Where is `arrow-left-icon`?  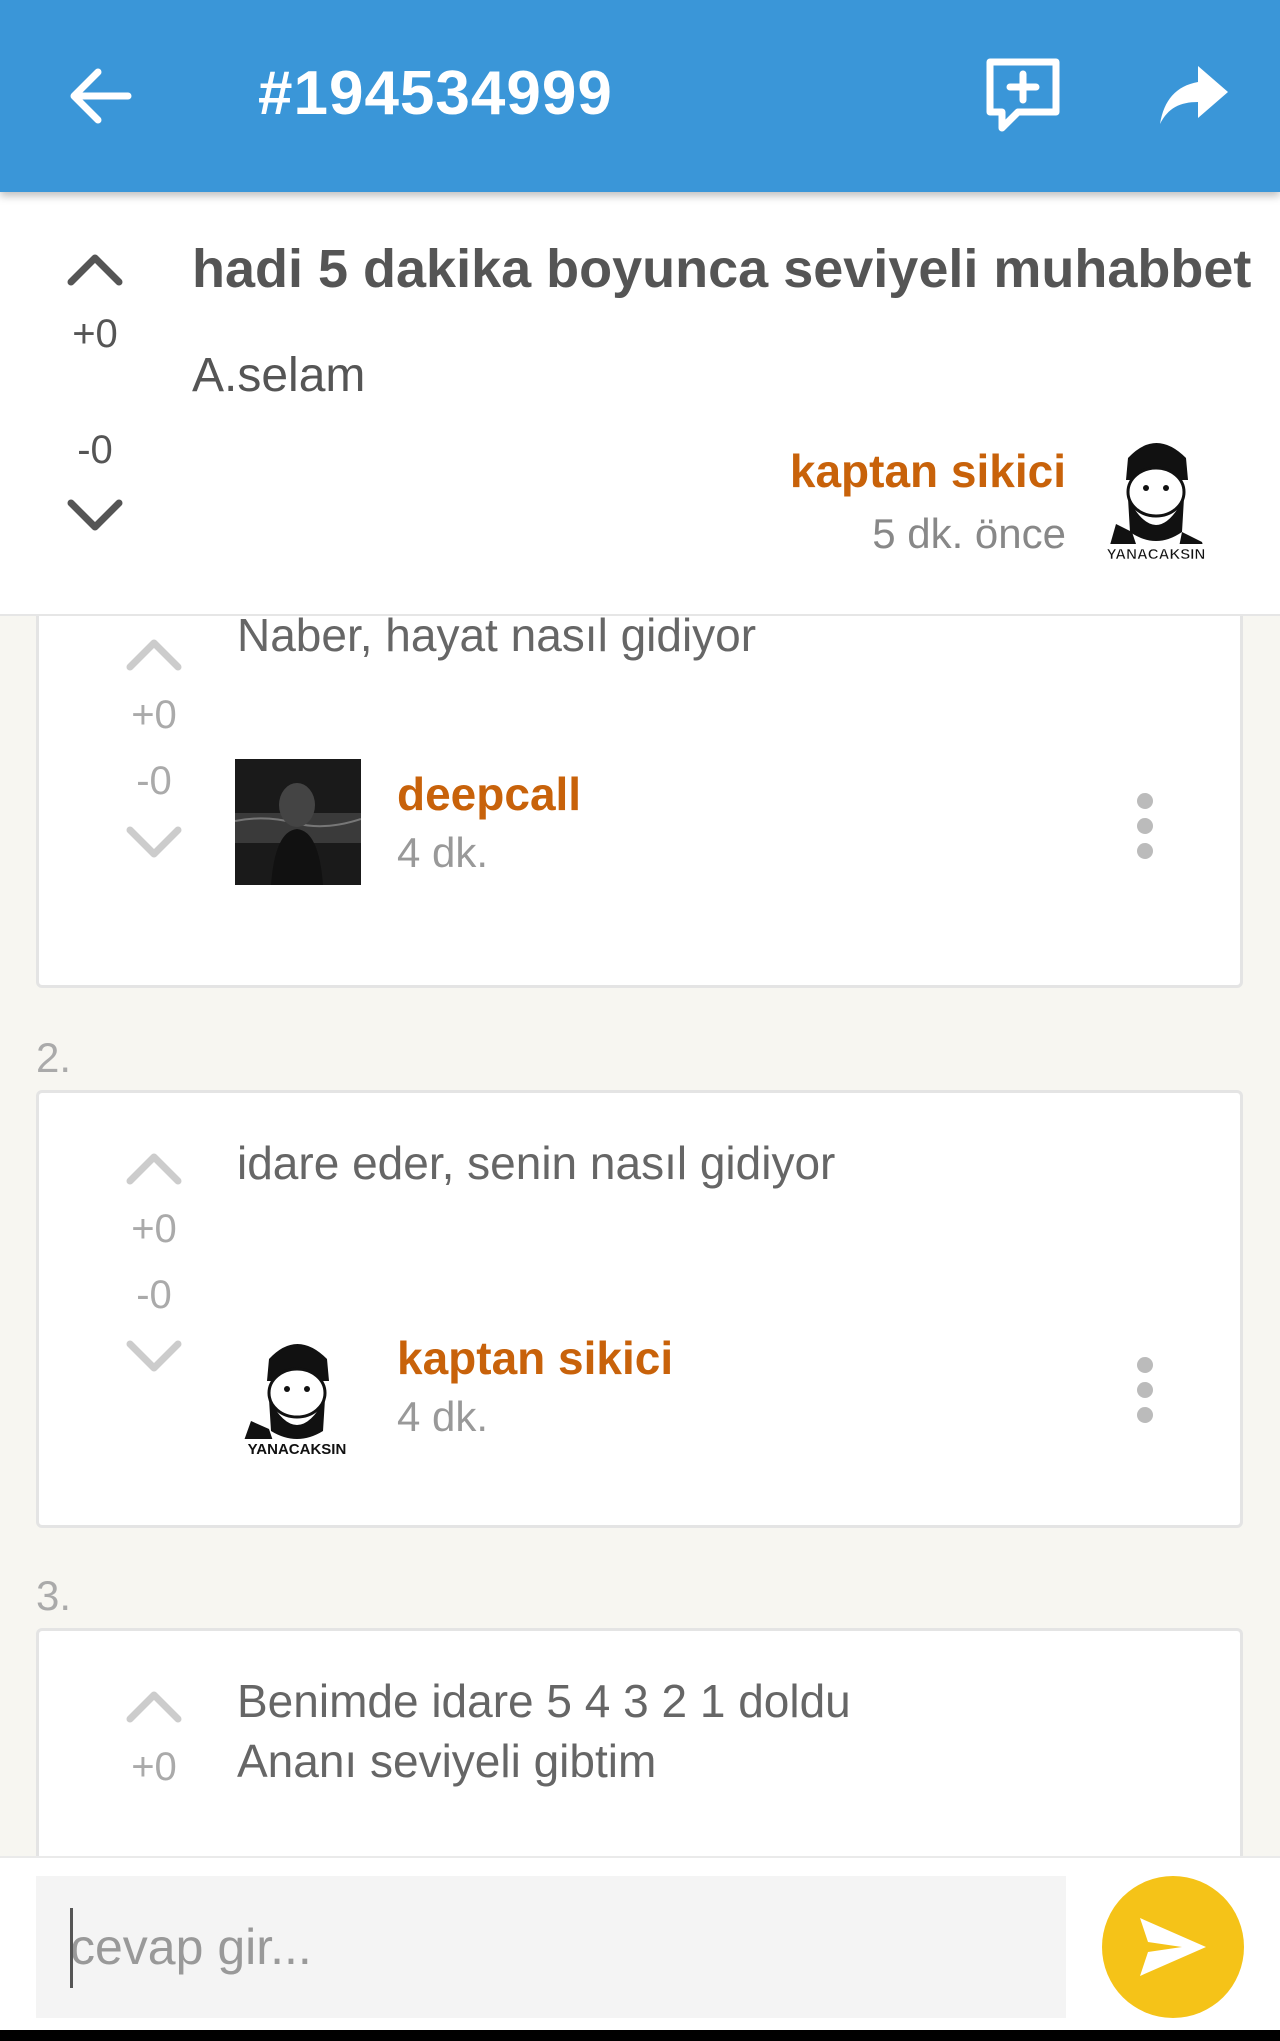
arrow-left-icon is located at coordinates (100, 96).